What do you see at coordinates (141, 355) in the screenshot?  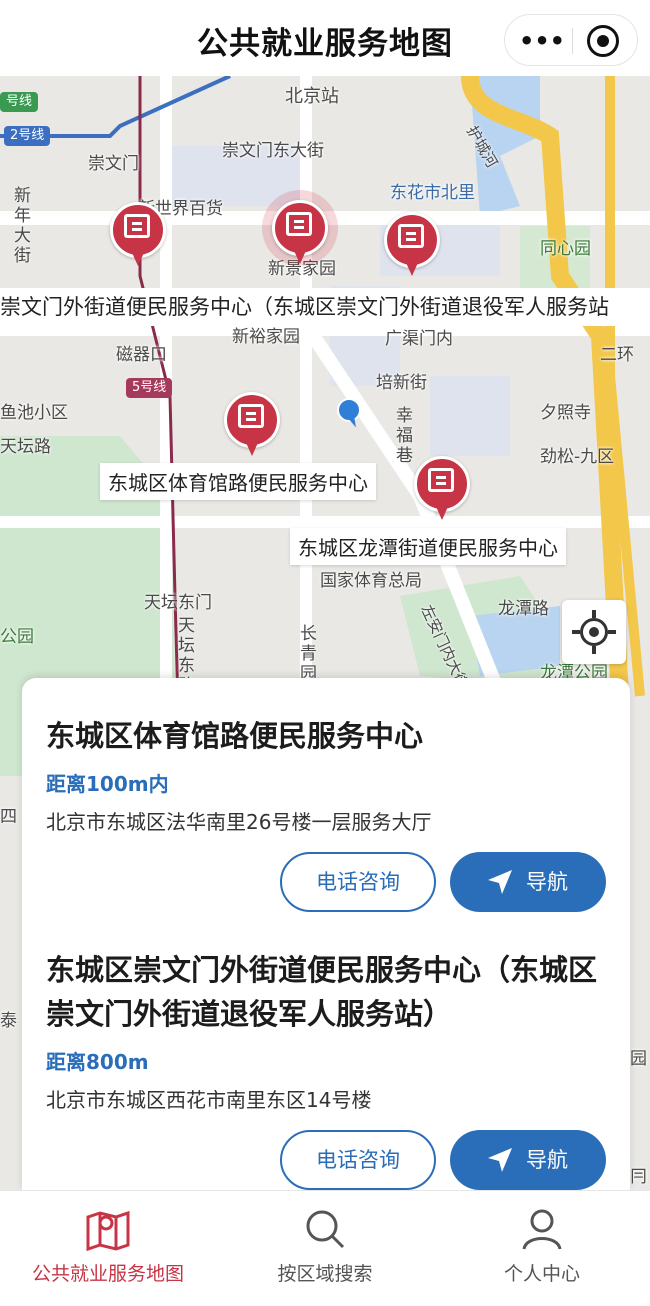 I see `map-label-ciqikou: 磁器口` at bounding box center [141, 355].